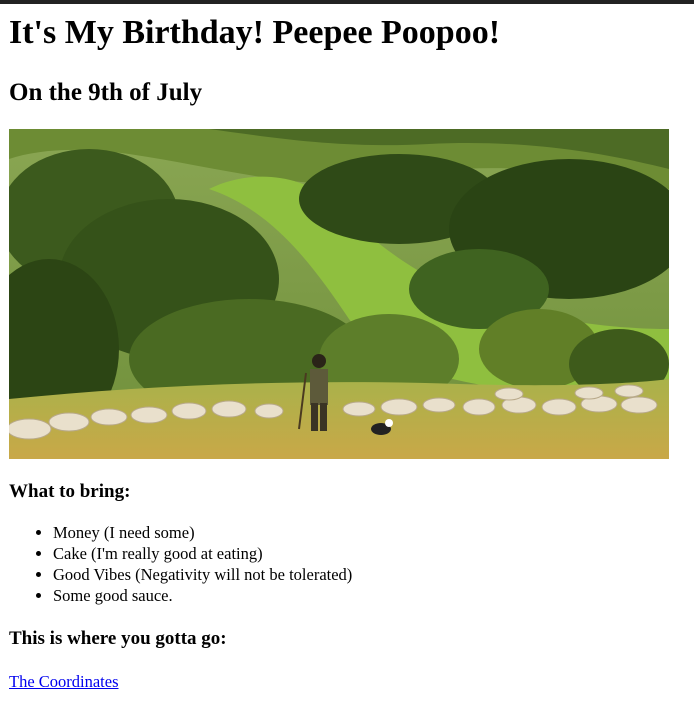  Describe the element at coordinates (106, 92) in the screenshot. I see `date-subtitle: On the 9th of July` at that location.